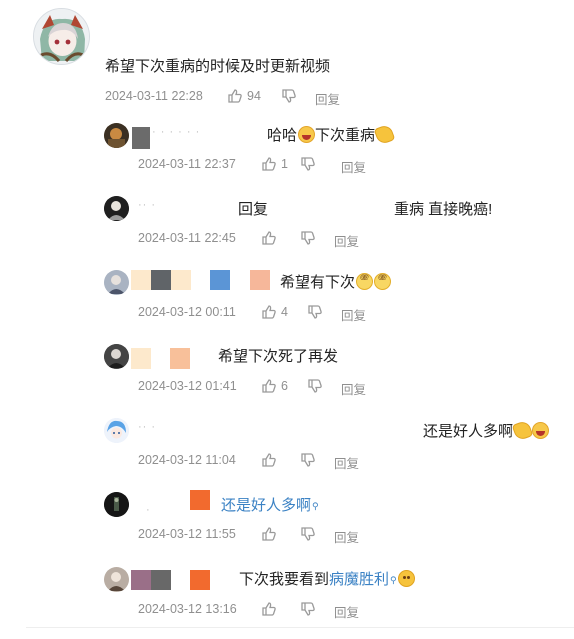  I want to click on main-comment-avatar, so click(61, 36).